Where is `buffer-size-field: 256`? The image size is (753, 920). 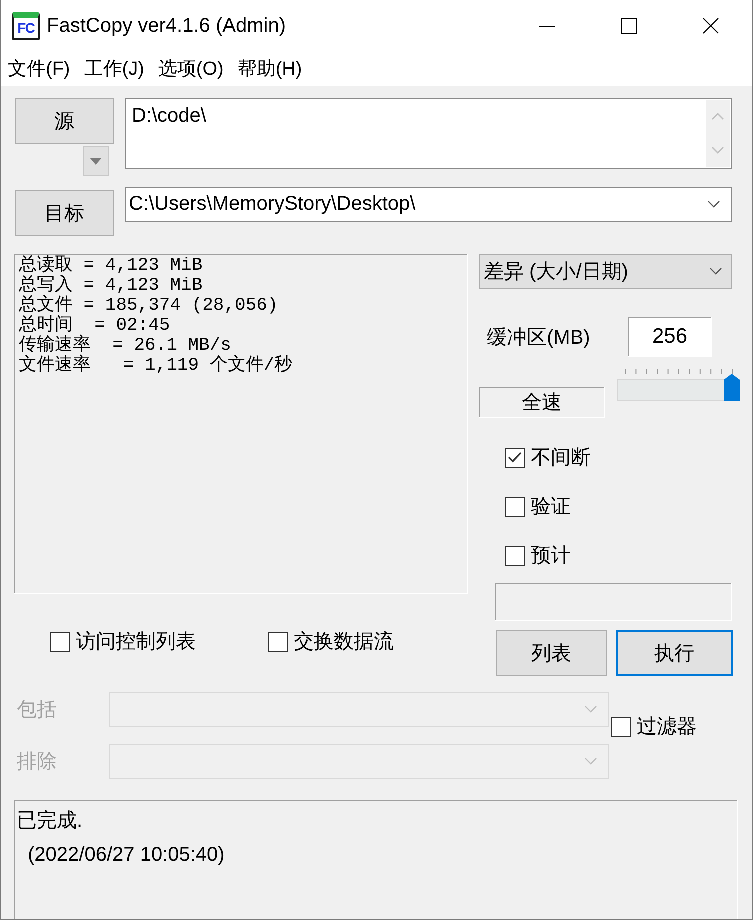
buffer-size-field: 256 is located at coordinates (670, 337).